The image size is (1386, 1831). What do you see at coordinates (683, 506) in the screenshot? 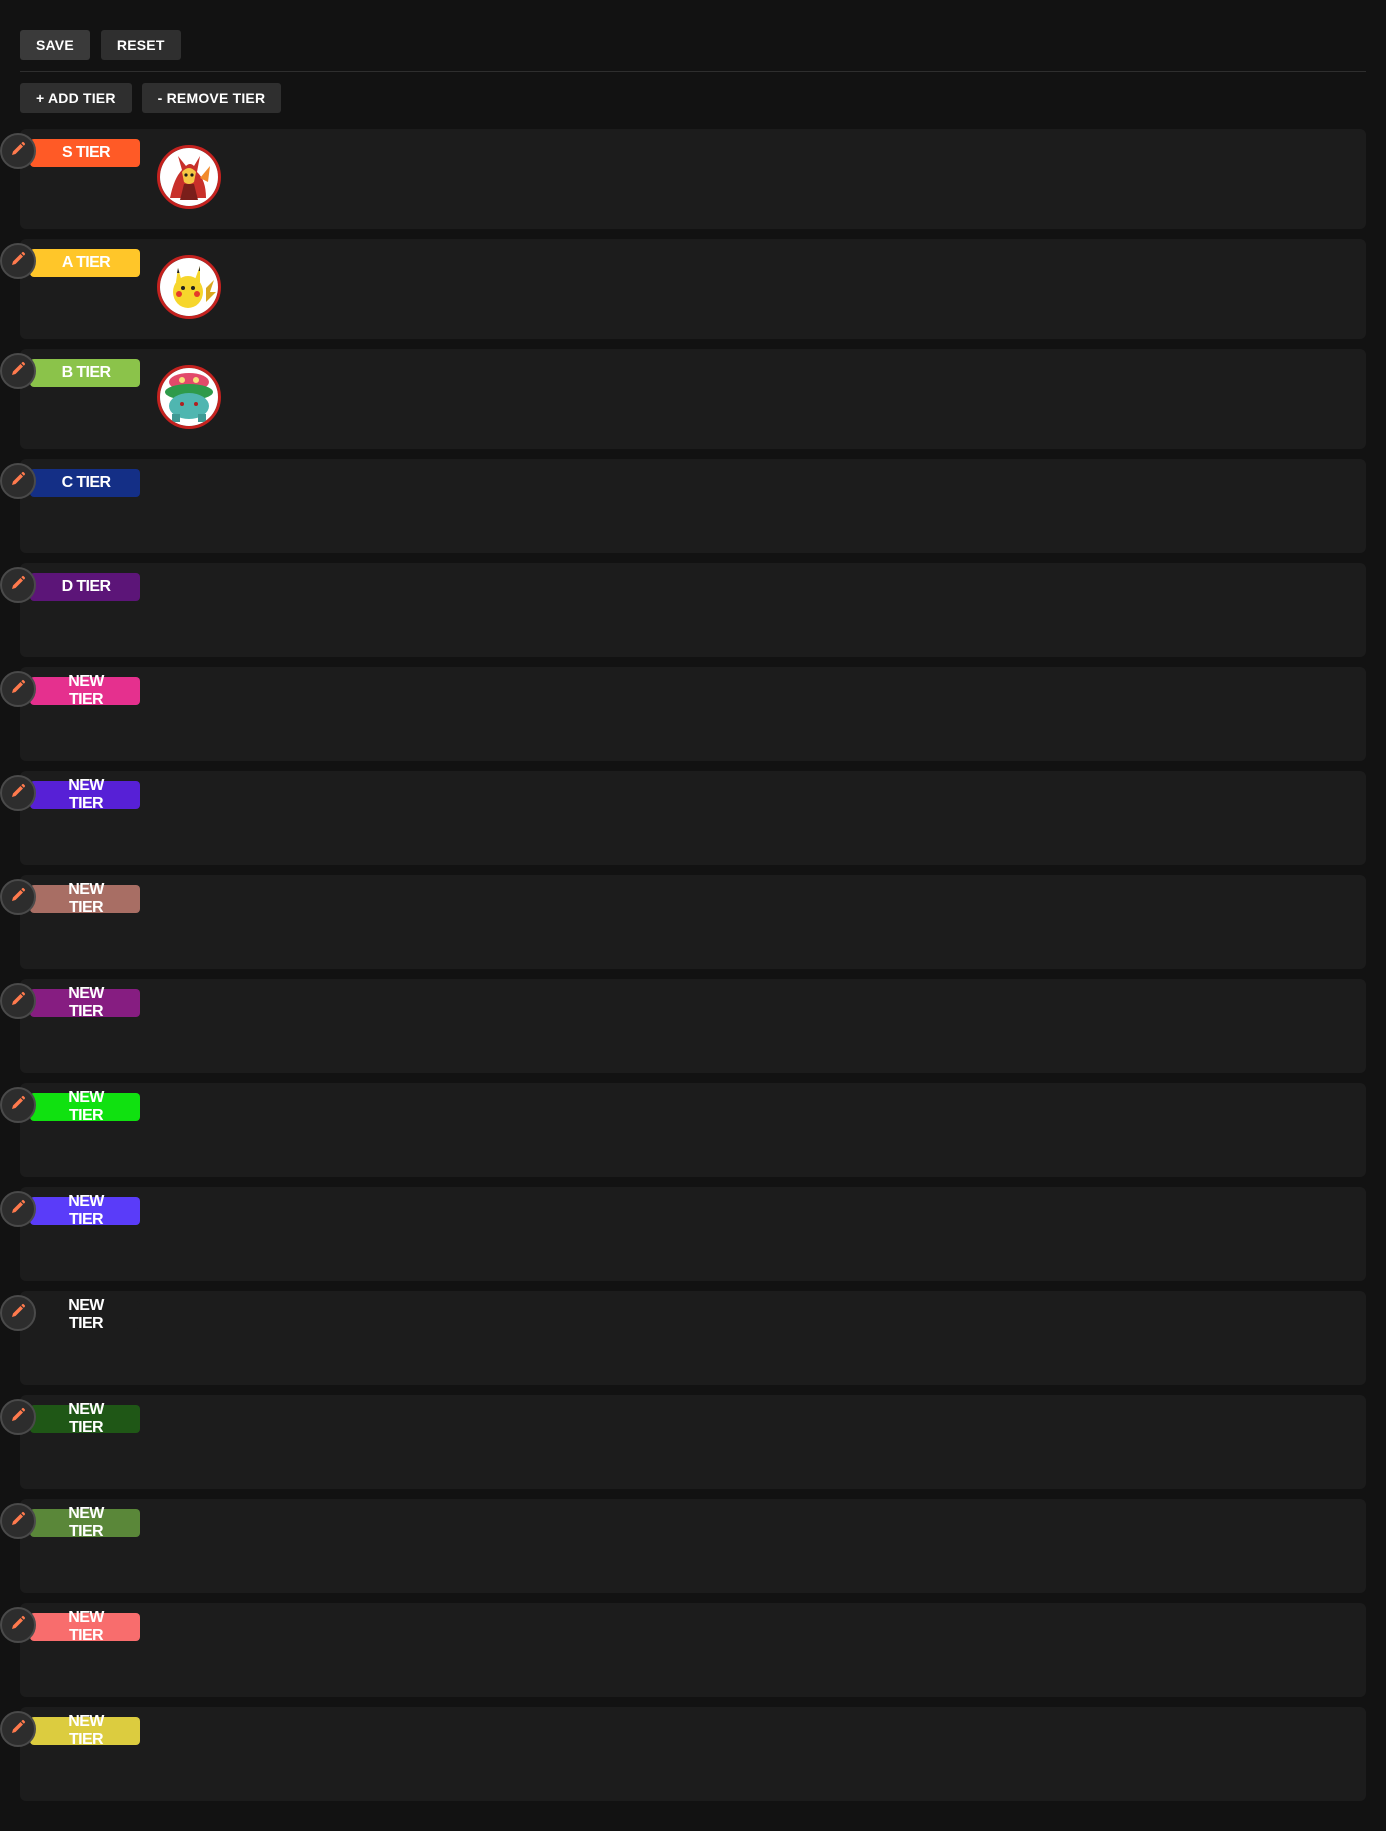
I see `tier-row: C TIER` at bounding box center [683, 506].